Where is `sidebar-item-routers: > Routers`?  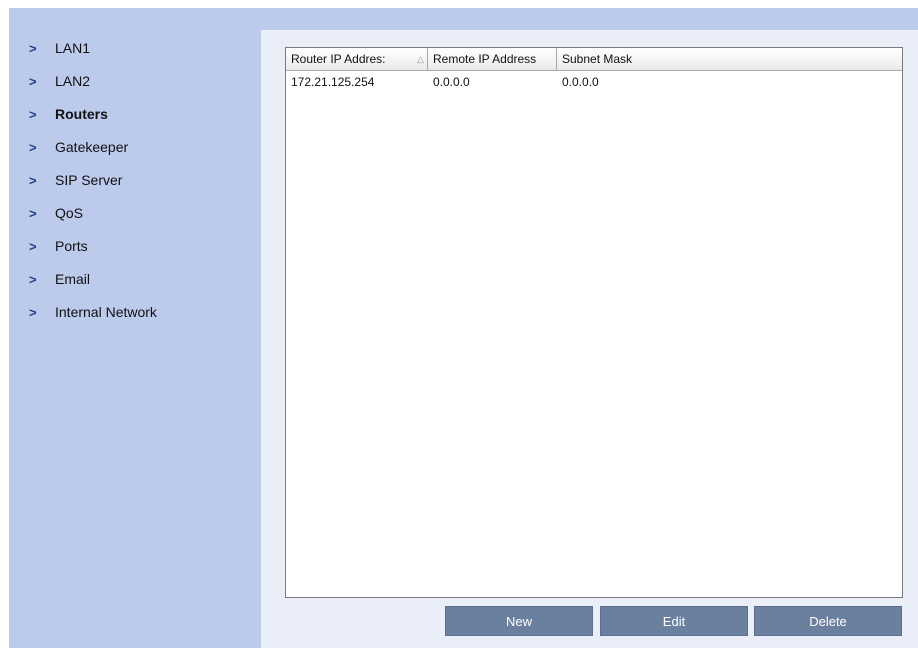
sidebar-item-routers: > Routers is located at coordinates (68, 114).